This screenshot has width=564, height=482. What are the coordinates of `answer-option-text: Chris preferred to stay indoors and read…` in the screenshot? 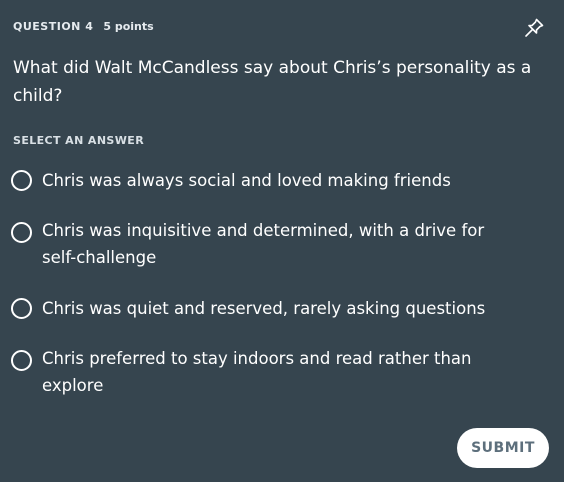 It's located at (257, 372).